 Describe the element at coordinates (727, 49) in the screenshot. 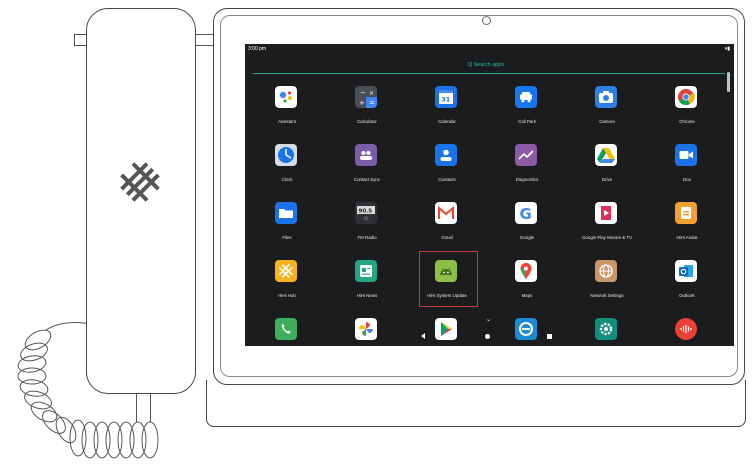

I see `status-icons: ▾▮` at that location.